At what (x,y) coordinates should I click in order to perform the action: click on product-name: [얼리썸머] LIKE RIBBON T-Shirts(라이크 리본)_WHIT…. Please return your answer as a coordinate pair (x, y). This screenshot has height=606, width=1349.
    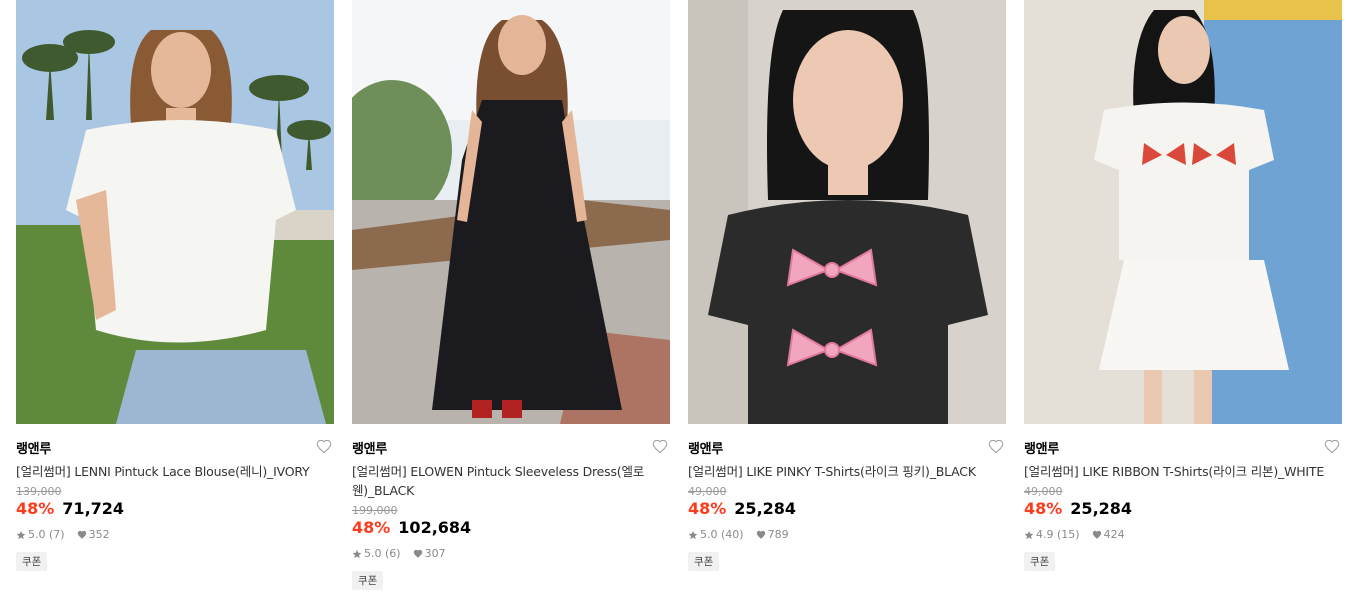
    Looking at the image, I should click on (1183, 471).